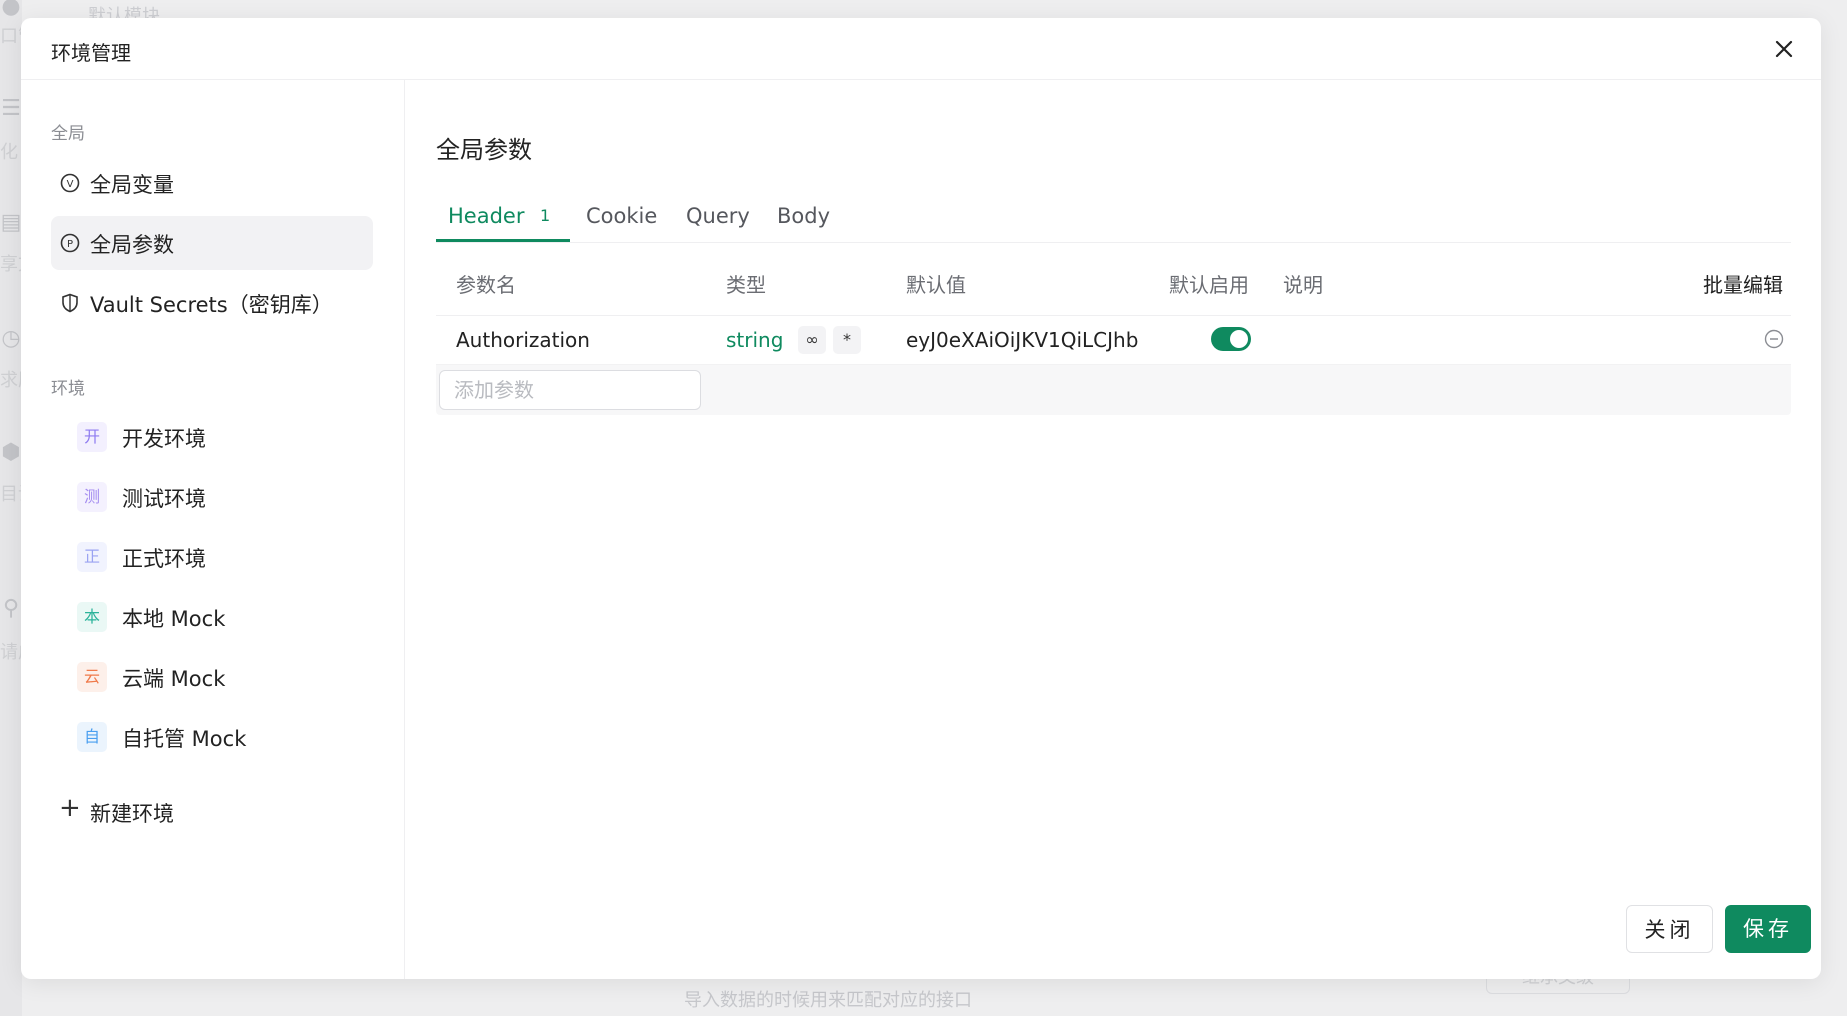  What do you see at coordinates (11, 338) in the screenshot?
I see `clock-icon: ◷` at bounding box center [11, 338].